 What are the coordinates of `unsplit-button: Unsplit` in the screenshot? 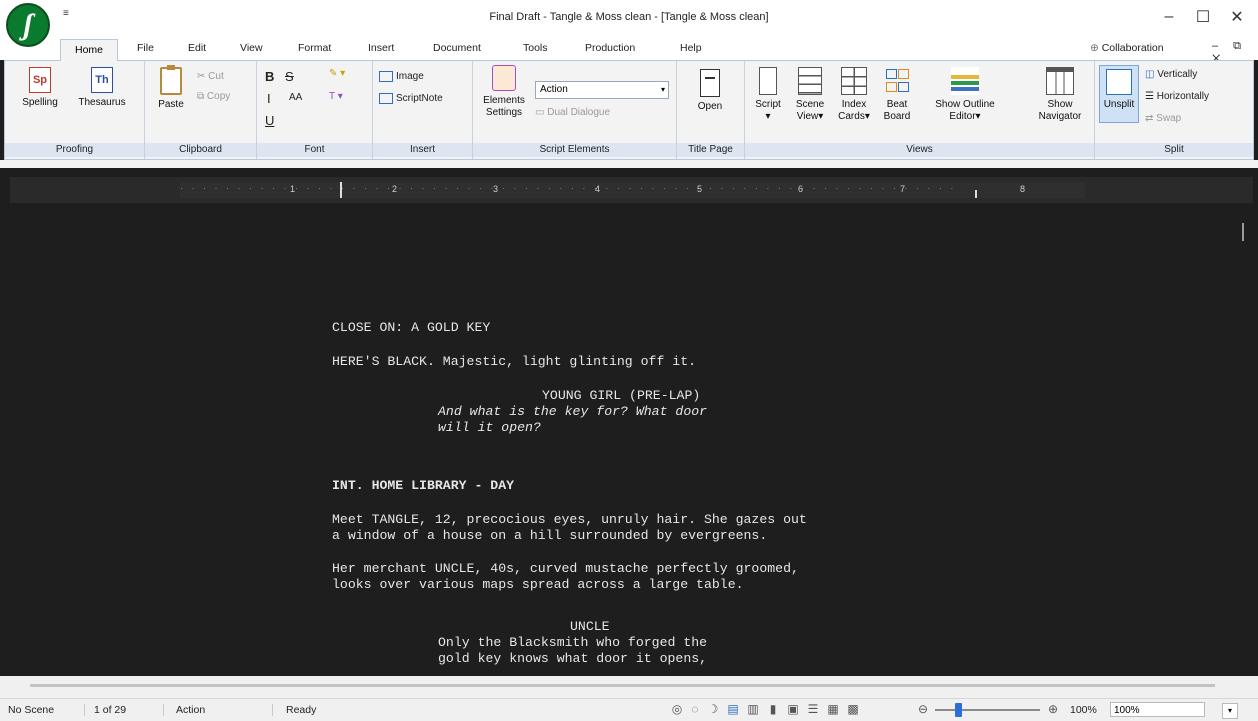 It's located at (1119, 94).